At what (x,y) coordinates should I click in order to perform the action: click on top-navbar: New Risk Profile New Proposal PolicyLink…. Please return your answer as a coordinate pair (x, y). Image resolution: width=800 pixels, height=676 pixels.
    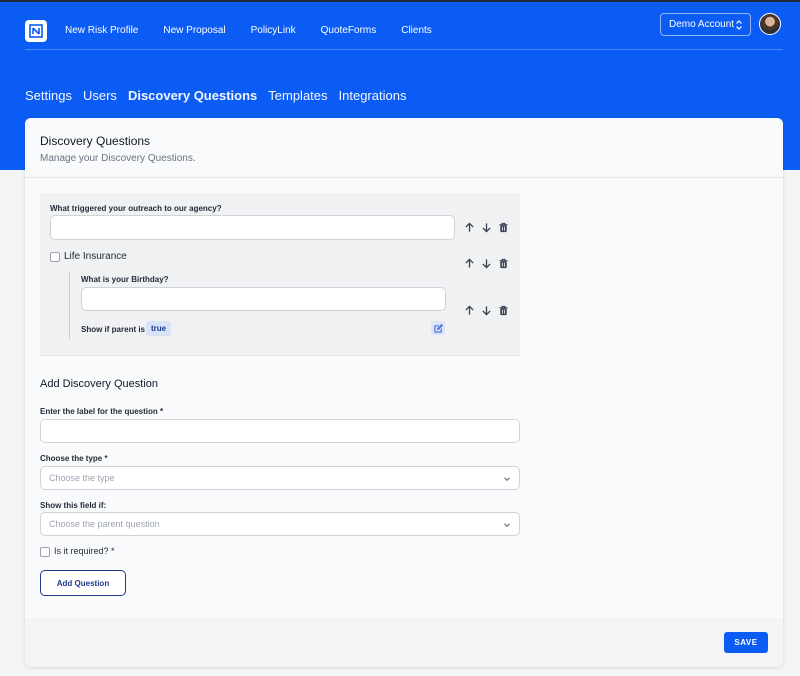
    Looking at the image, I should click on (404, 31).